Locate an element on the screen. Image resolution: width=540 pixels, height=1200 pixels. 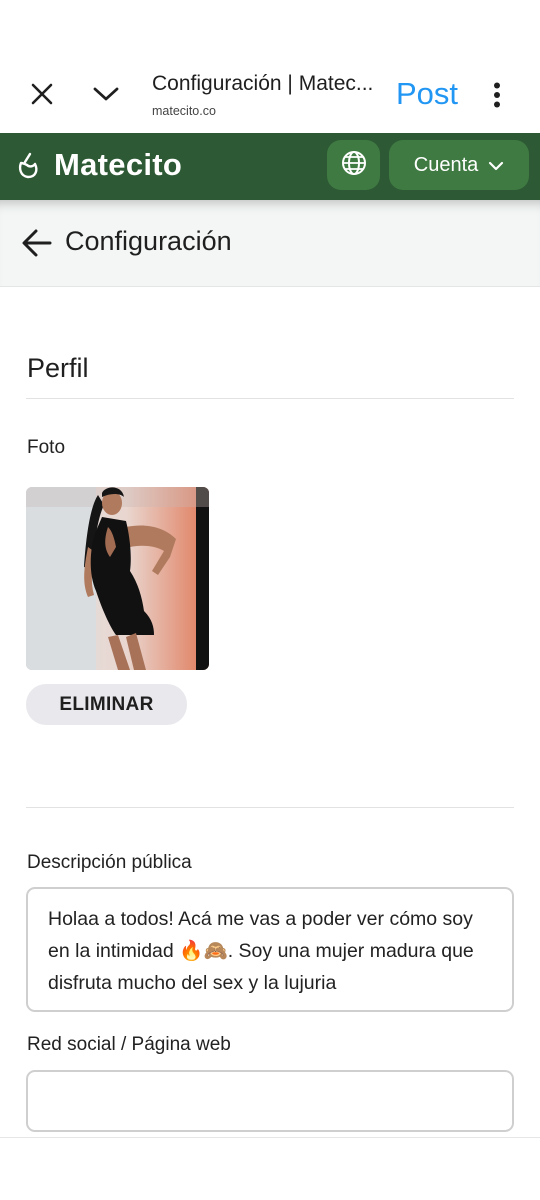
more-vert-icon is located at coordinates (497, 95).